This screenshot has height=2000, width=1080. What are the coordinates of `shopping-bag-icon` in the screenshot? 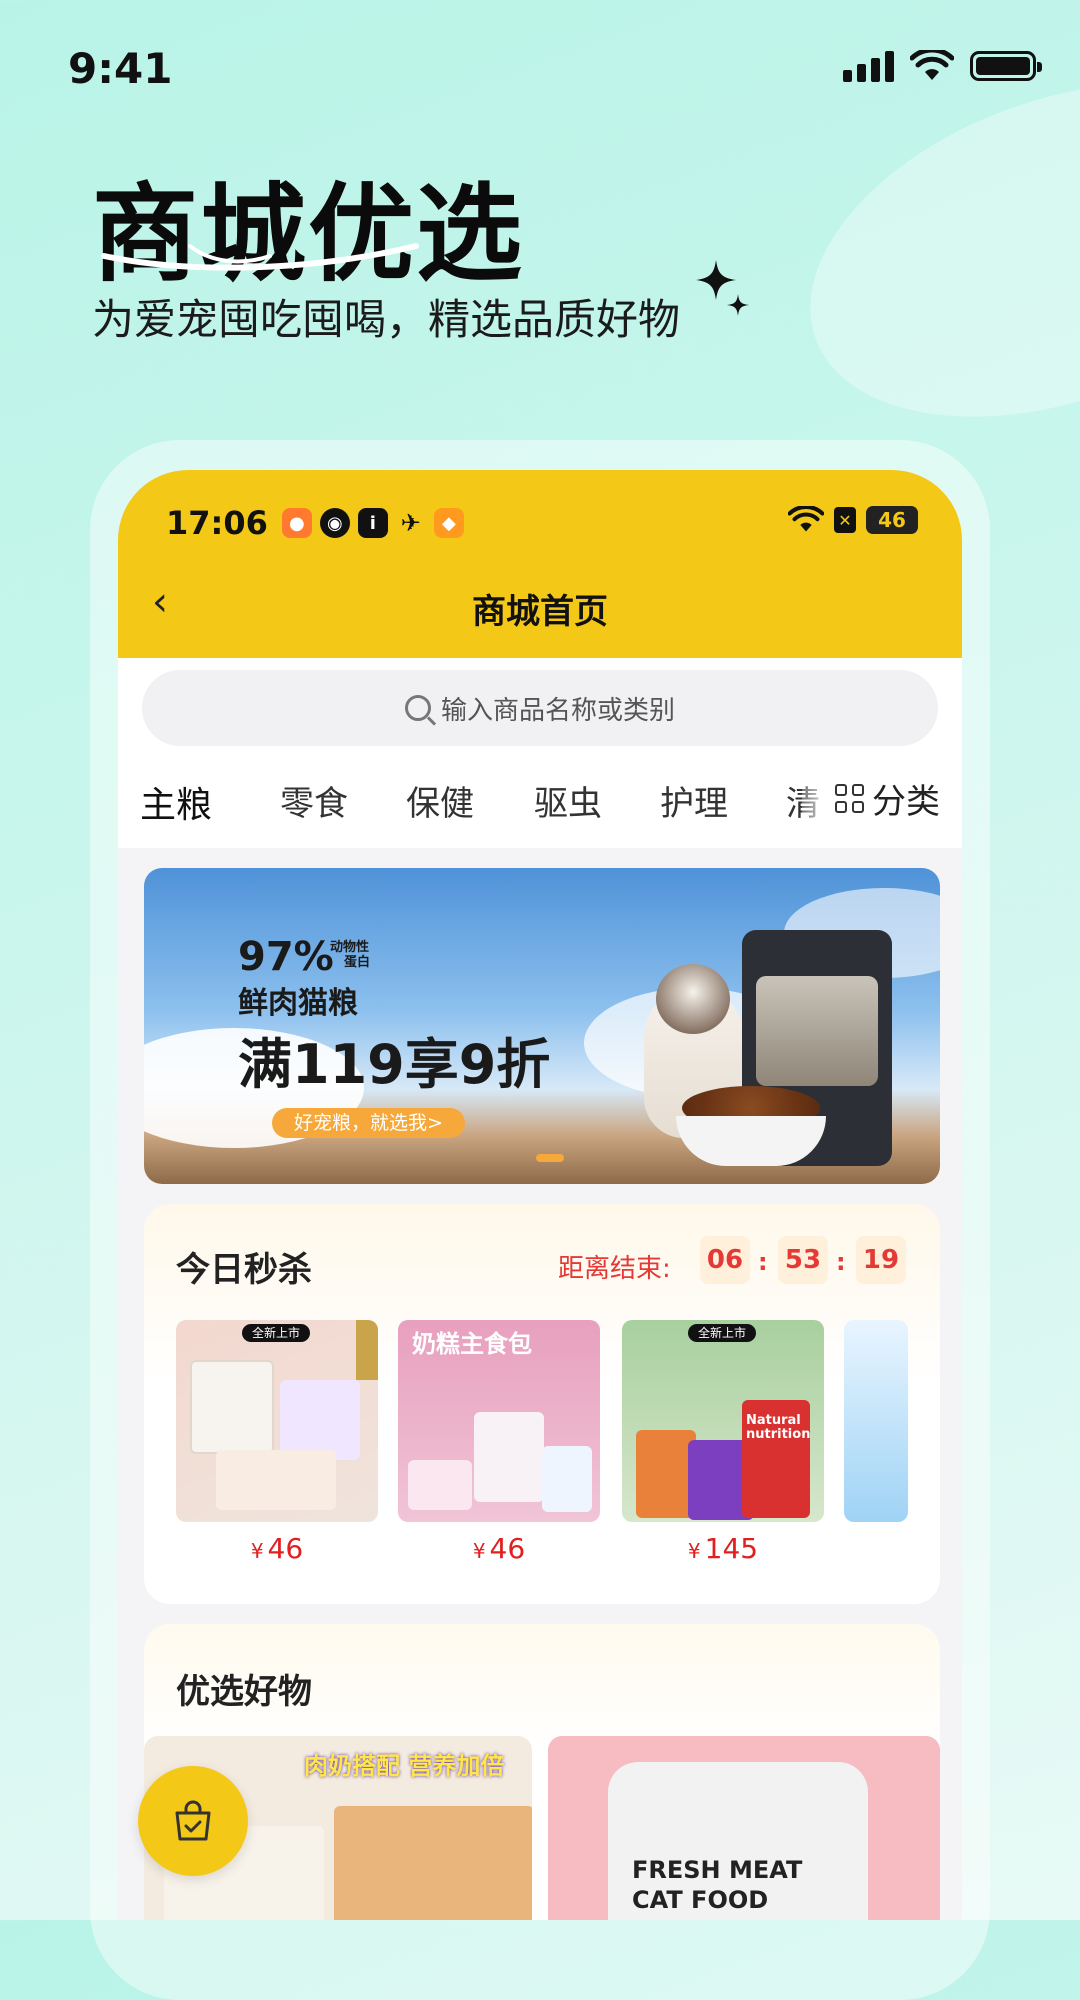 It's located at (193, 1820).